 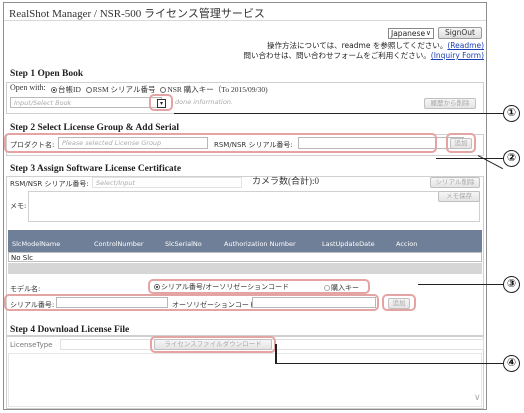 What do you see at coordinates (191, 302) in the screenshot?
I see `highlight-3b` at bounding box center [191, 302].